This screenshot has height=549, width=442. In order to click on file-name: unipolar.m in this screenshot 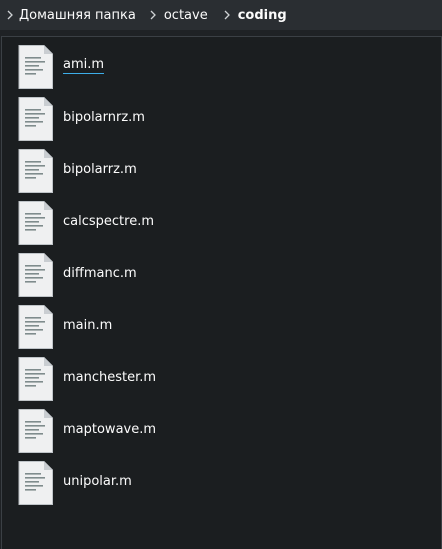, I will do `click(97, 481)`.